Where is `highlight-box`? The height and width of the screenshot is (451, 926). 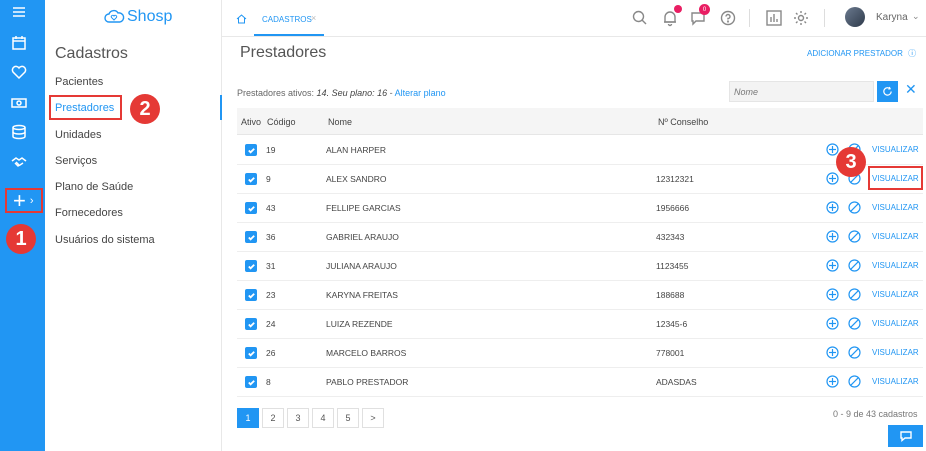 highlight-box is located at coordinates (895, 178).